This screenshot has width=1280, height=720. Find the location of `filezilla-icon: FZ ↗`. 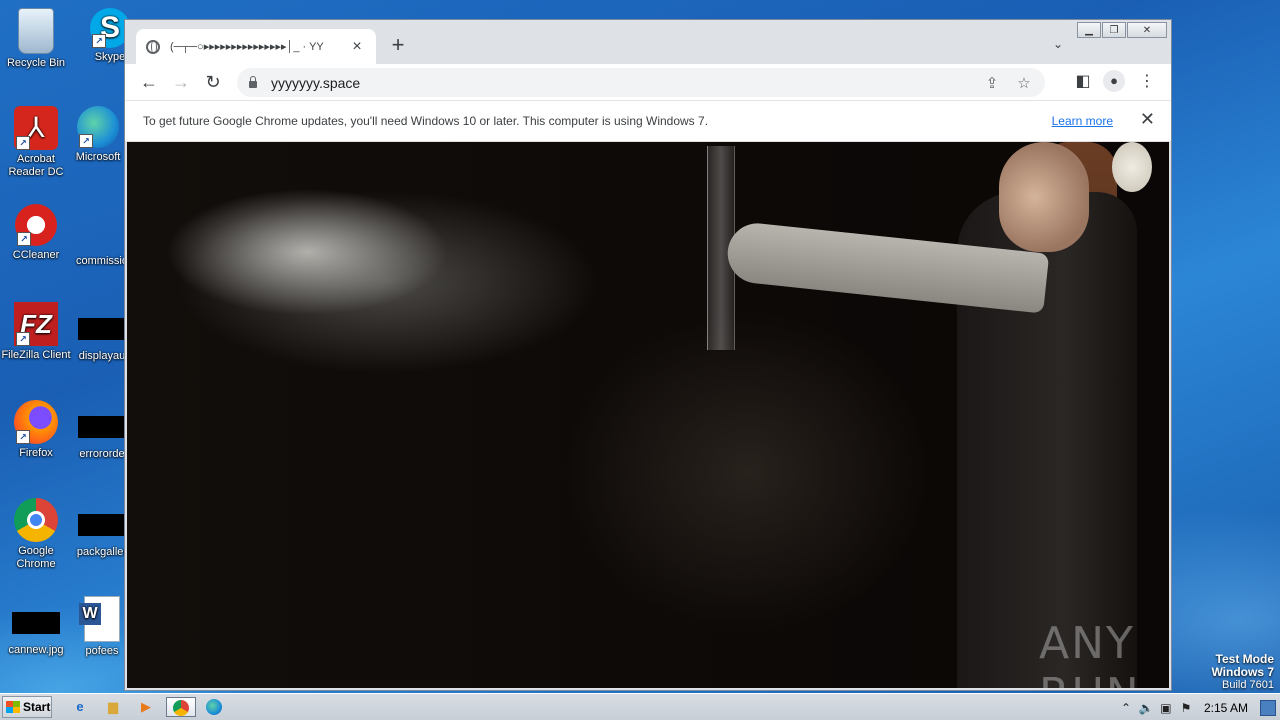

filezilla-icon: FZ ↗ is located at coordinates (36, 324).